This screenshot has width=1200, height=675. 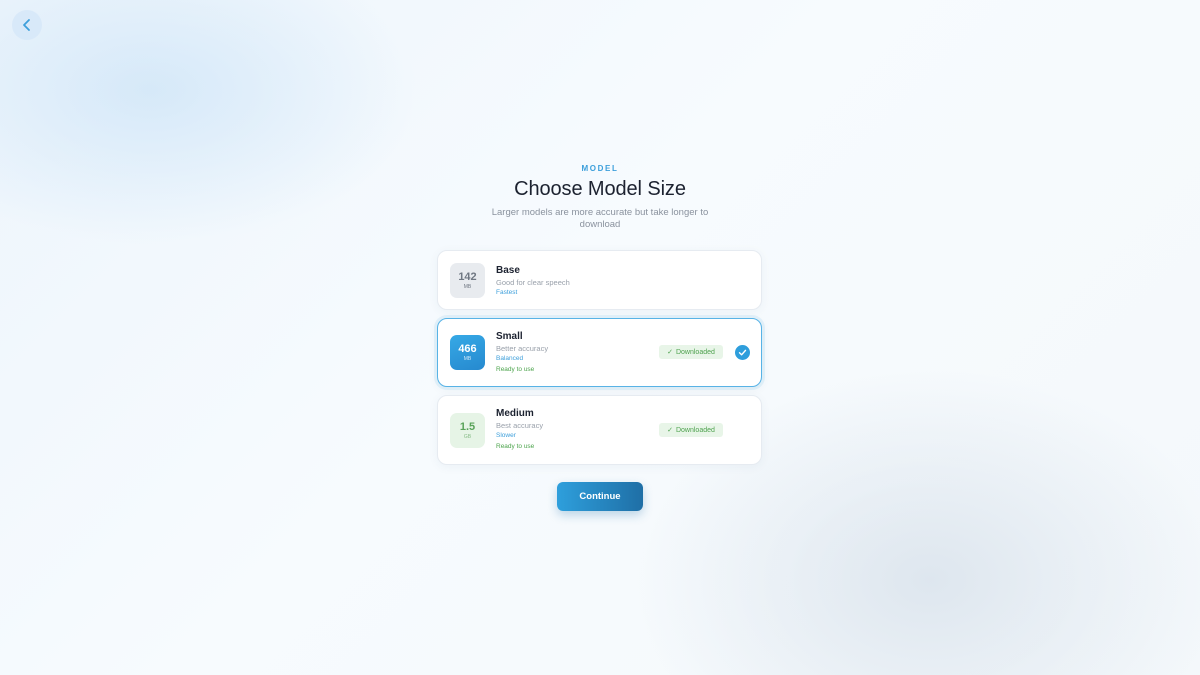 I want to click on model-size-tile: 142 MB, so click(x=467, y=280).